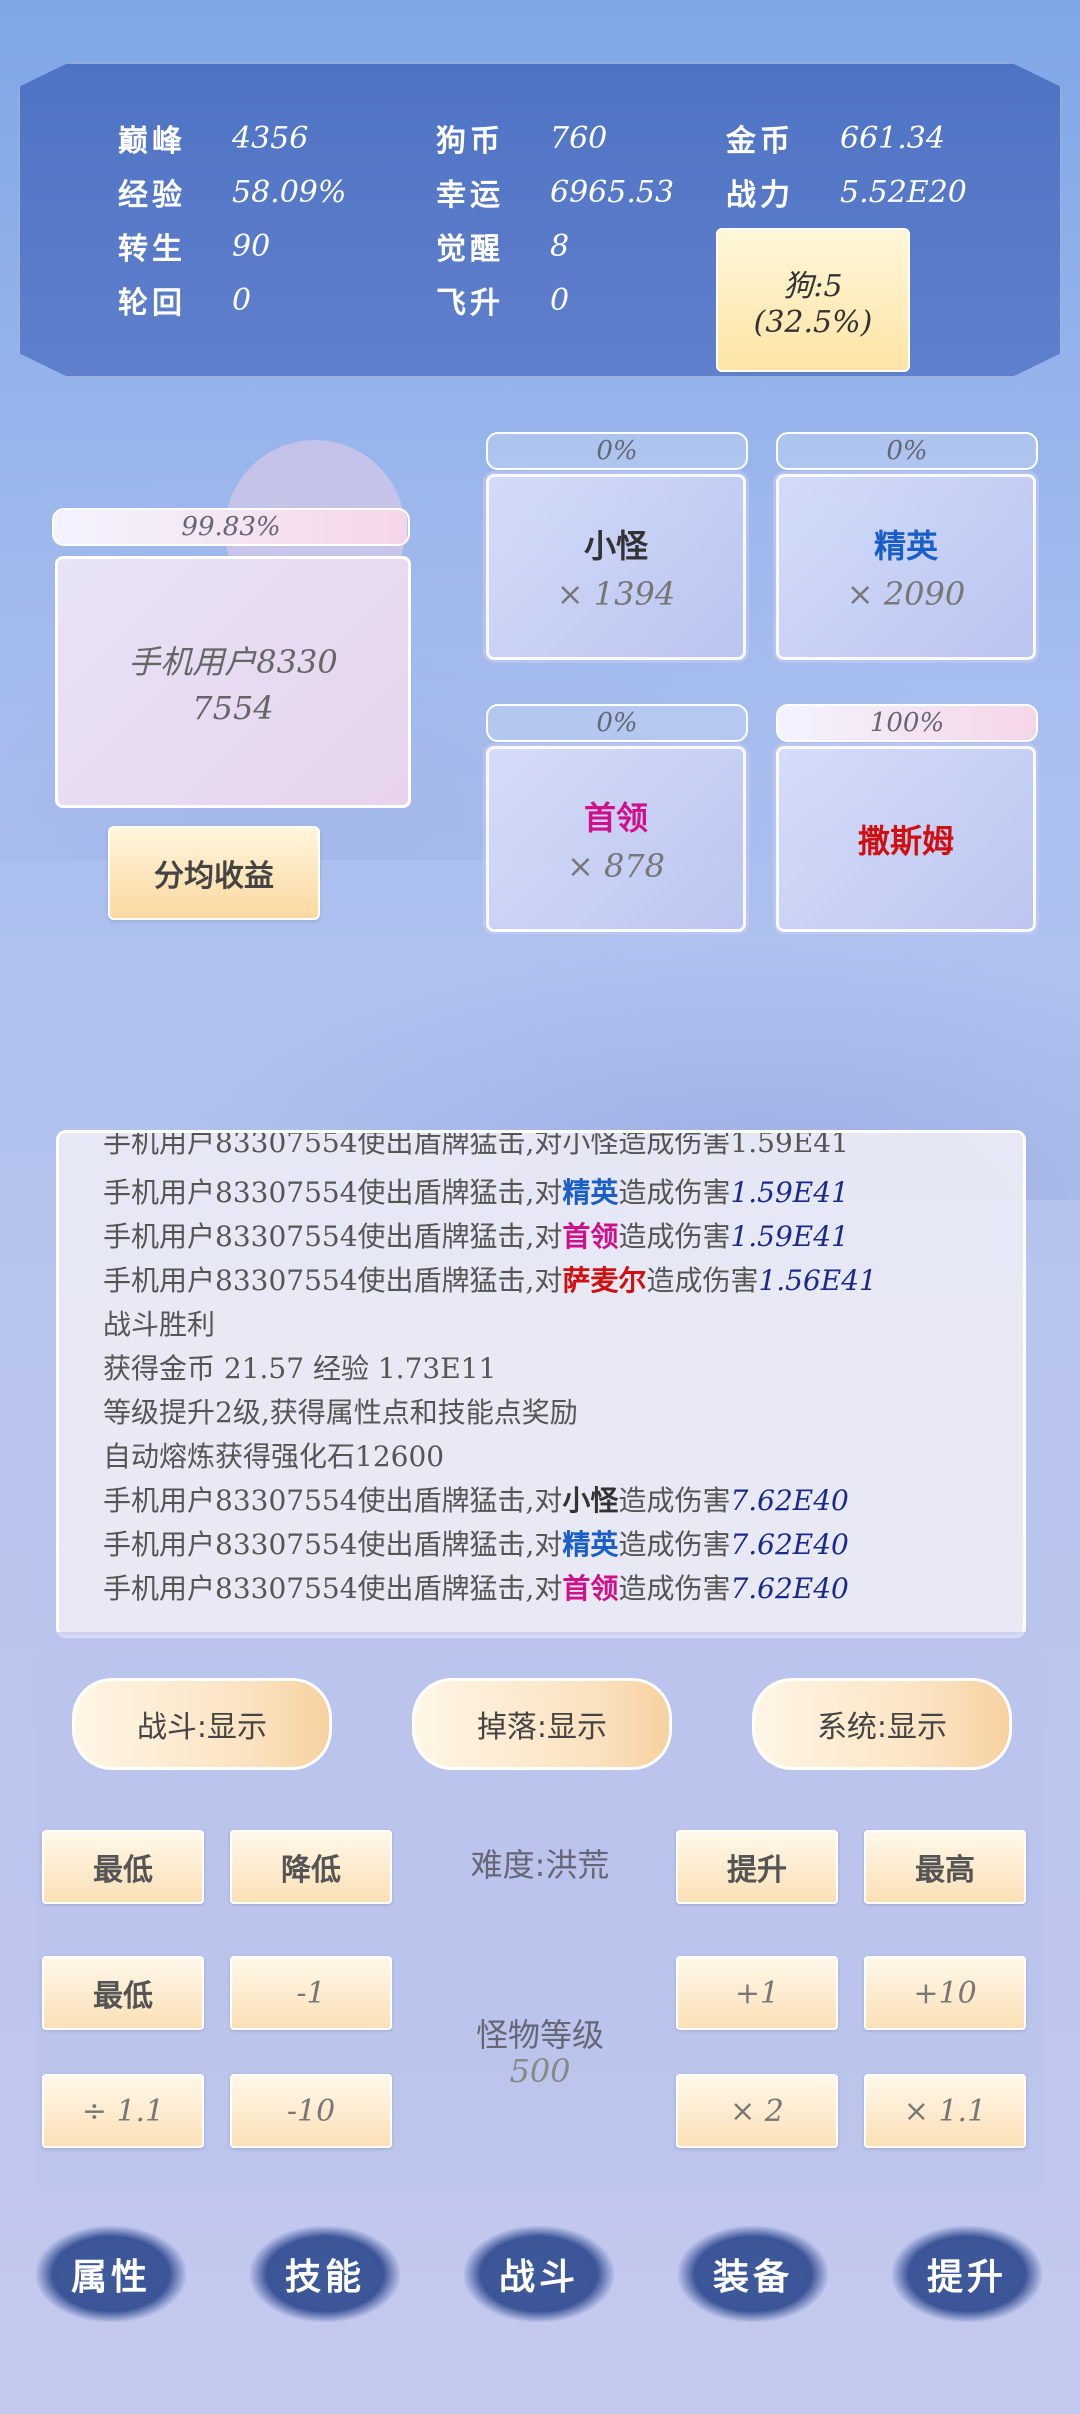 Image resolution: width=1080 pixels, height=2414 pixels. I want to click on player-progress-bar: 99.83%, so click(231, 527).